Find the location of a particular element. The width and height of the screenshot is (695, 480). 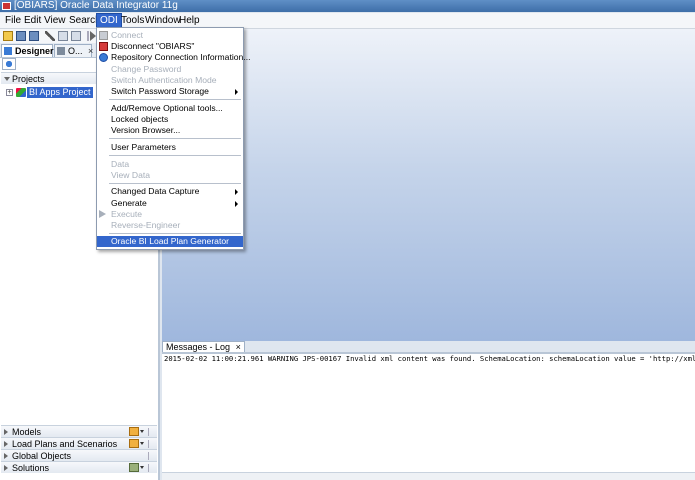

menu-item-disconnect: Disconnect "OBIARS" is located at coordinates (170, 46).